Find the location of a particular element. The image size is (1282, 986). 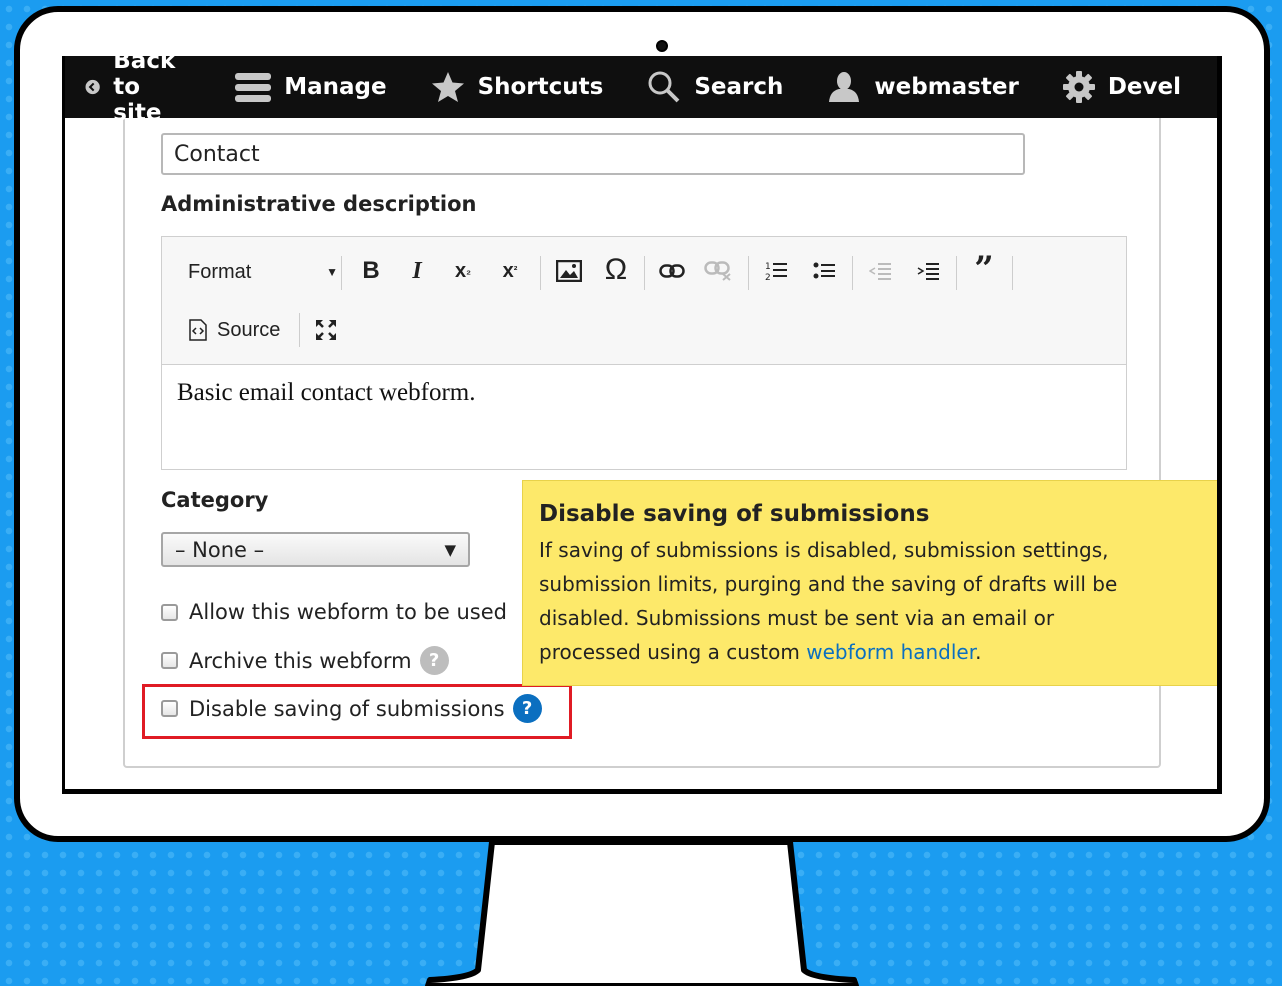

format-dropdown: Format ▼ is located at coordinates (263, 272).